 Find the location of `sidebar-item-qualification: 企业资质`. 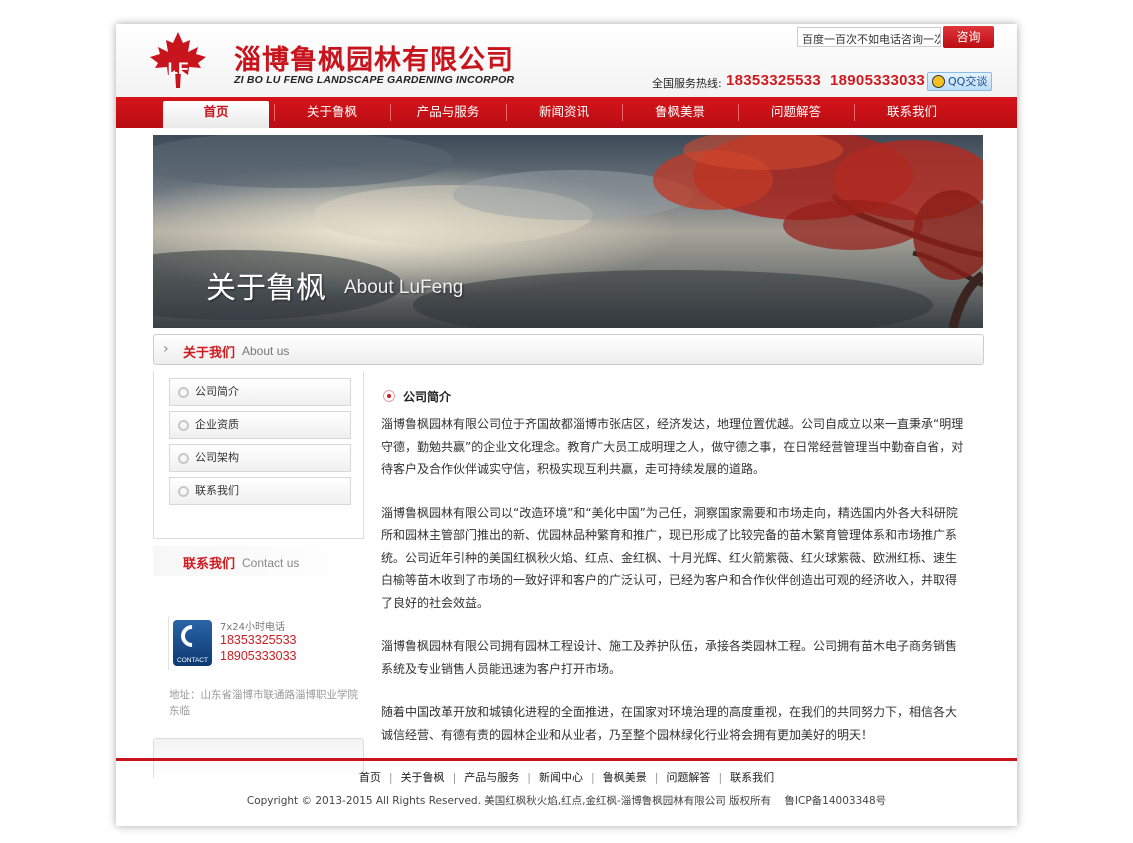

sidebar-item-qualification: 企业资质 is located at coordinates (260, 425).